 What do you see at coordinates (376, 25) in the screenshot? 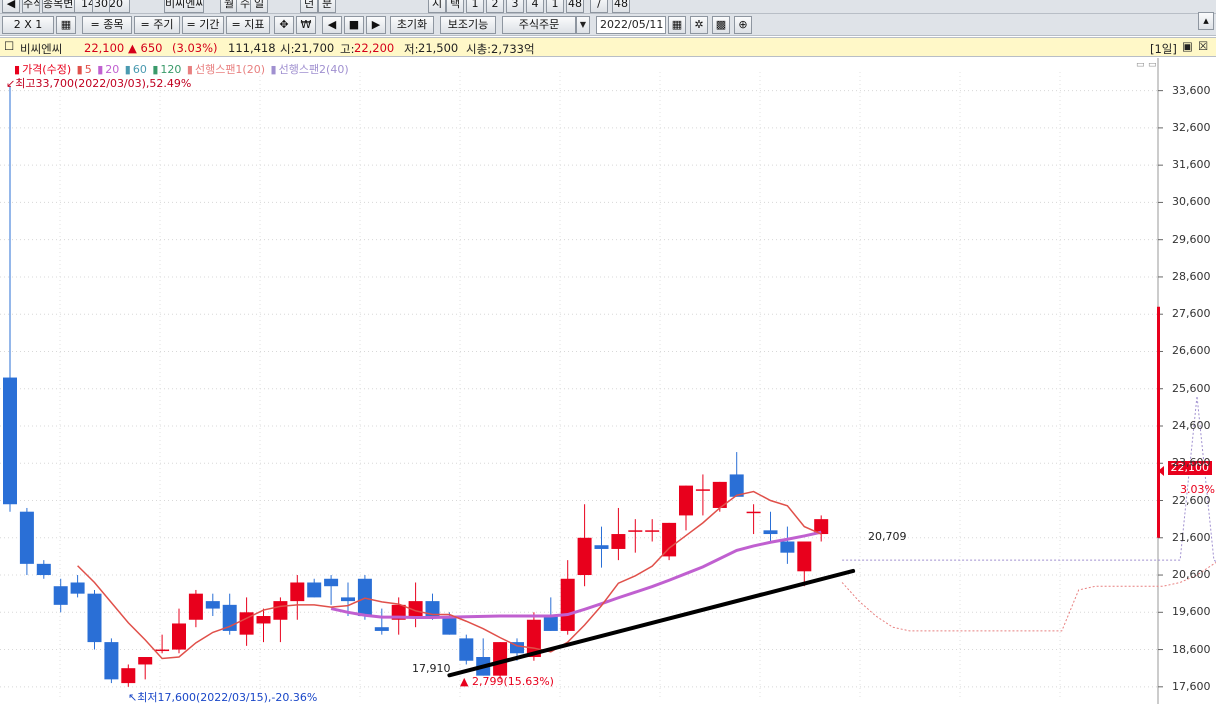
I see `next-icon: ▶` at bounding box center [376, 25].